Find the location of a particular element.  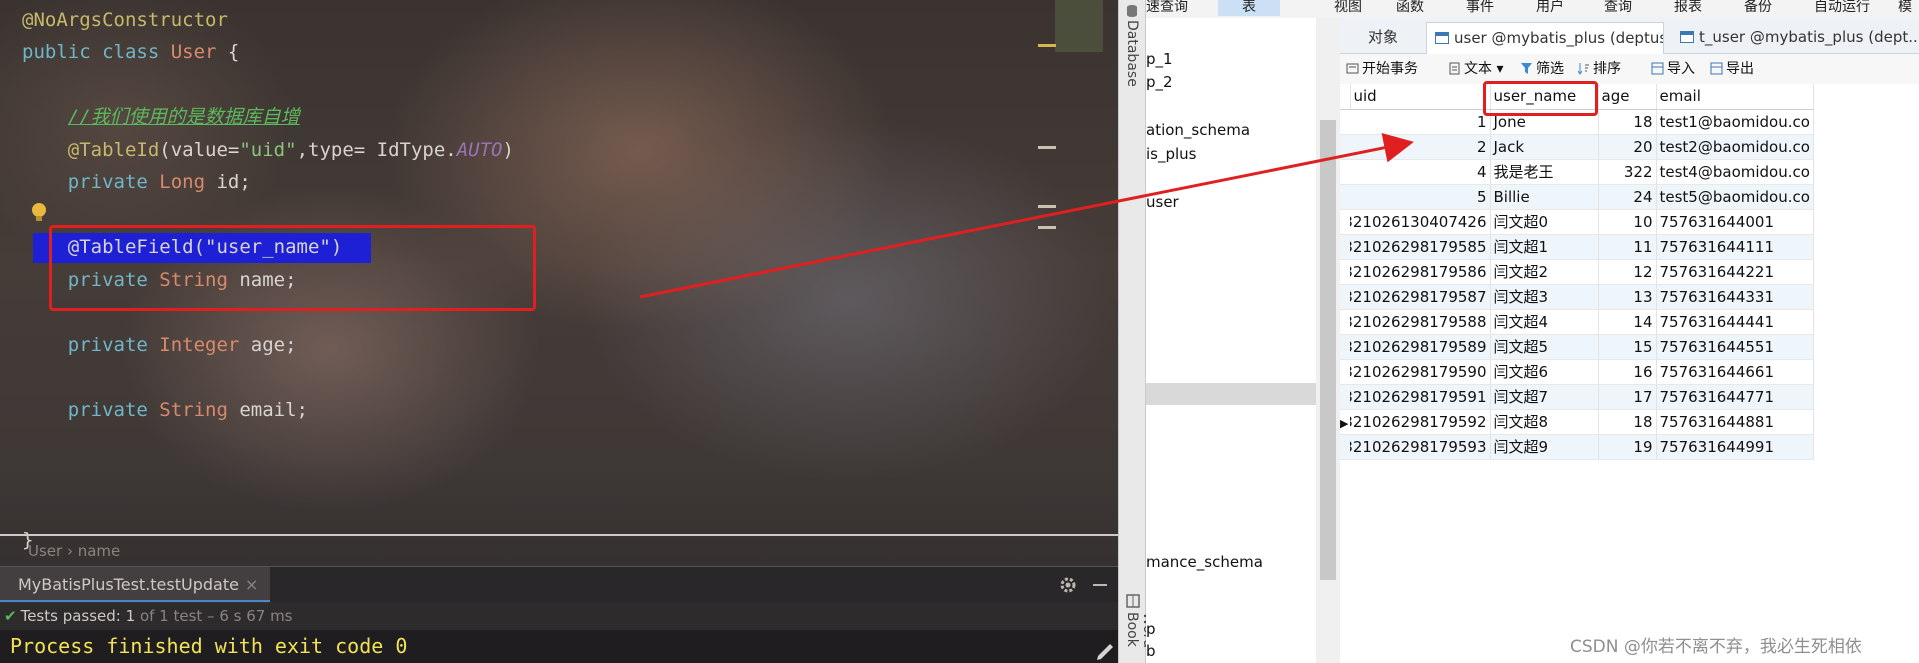

menu-item: 视图 is located at coordinates (1348, 8).